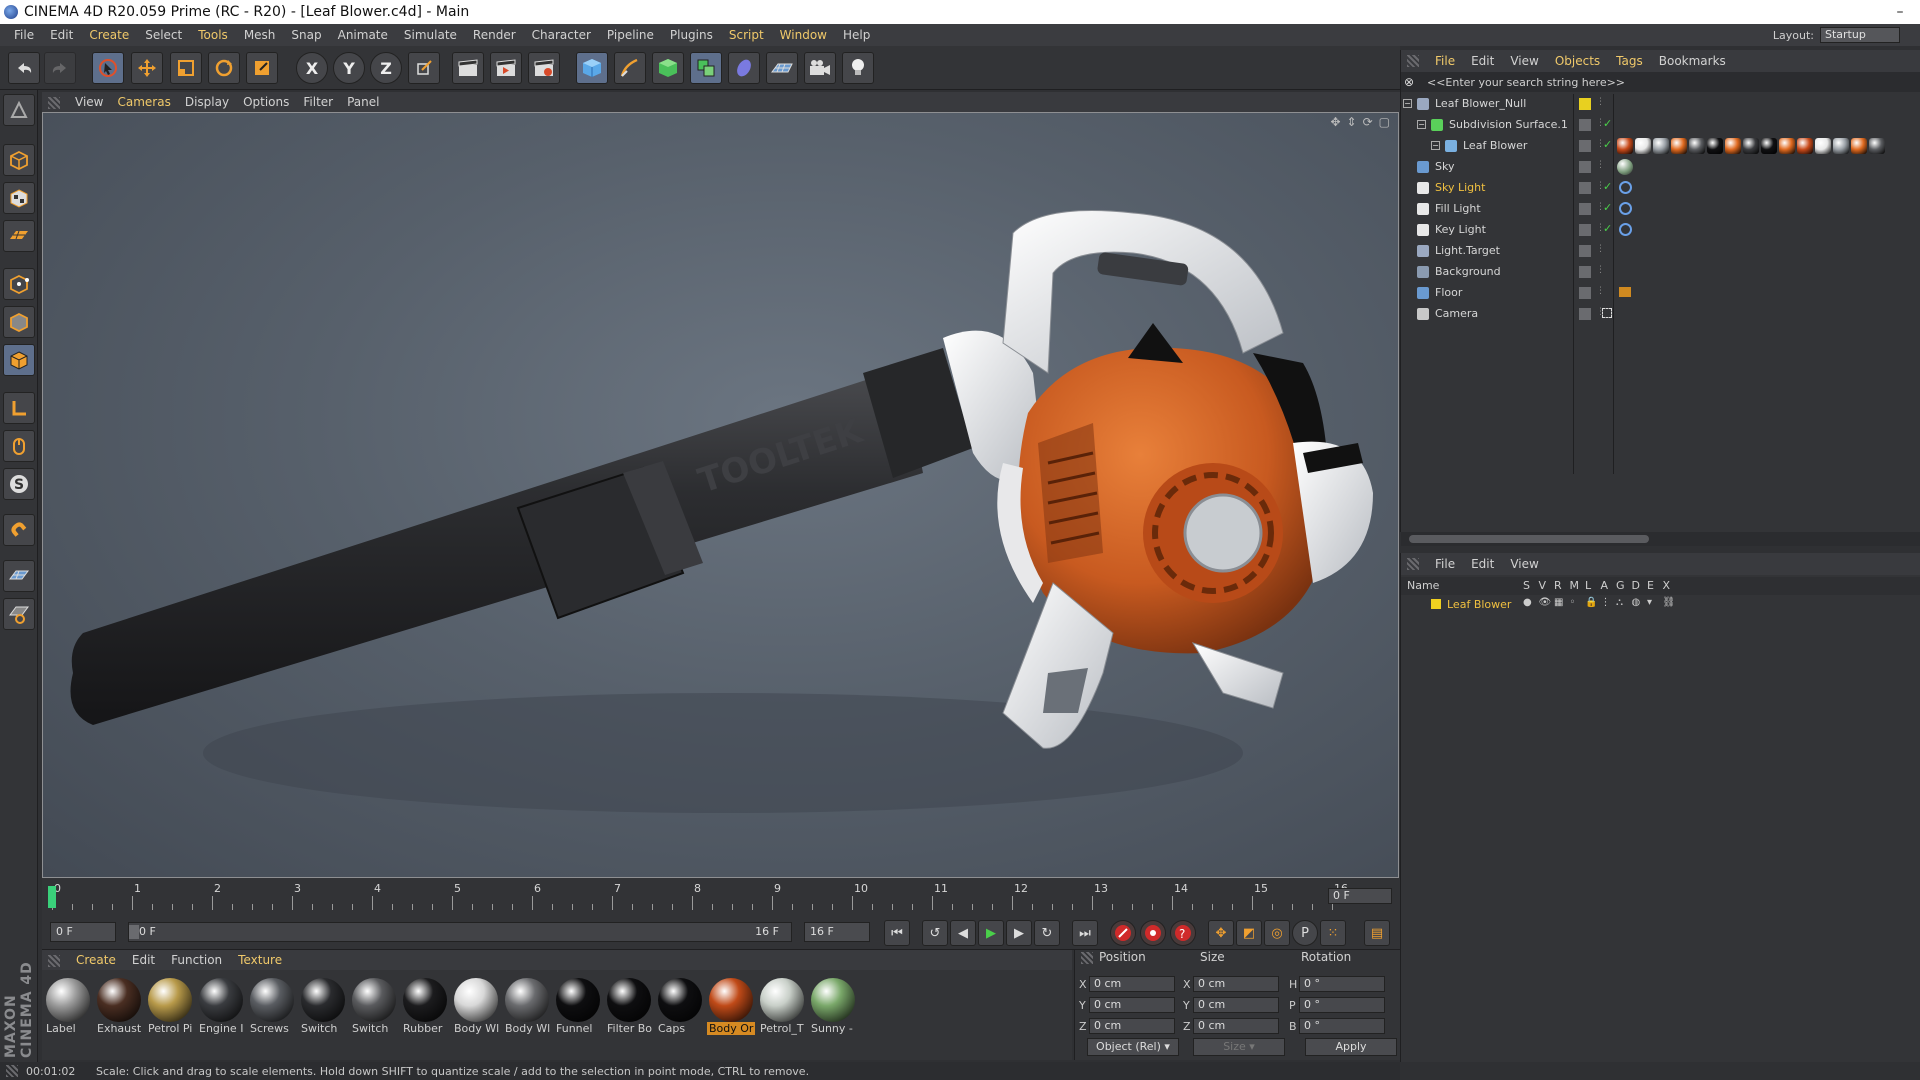 This screenshot has height=1080, width=1920. Describe the element at coordinates (1467, 250) in the screenshot. I see `object-name: Light.Target` at that location.